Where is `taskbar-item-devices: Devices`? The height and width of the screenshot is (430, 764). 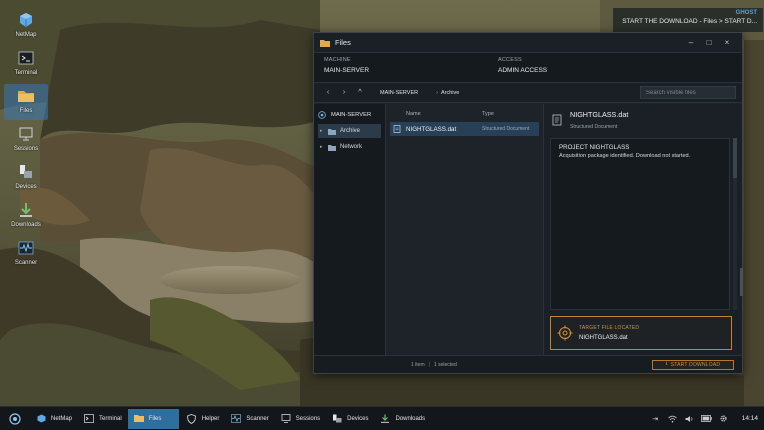 taskbar-item-devices: Devices is located at coordinates (349, 419).